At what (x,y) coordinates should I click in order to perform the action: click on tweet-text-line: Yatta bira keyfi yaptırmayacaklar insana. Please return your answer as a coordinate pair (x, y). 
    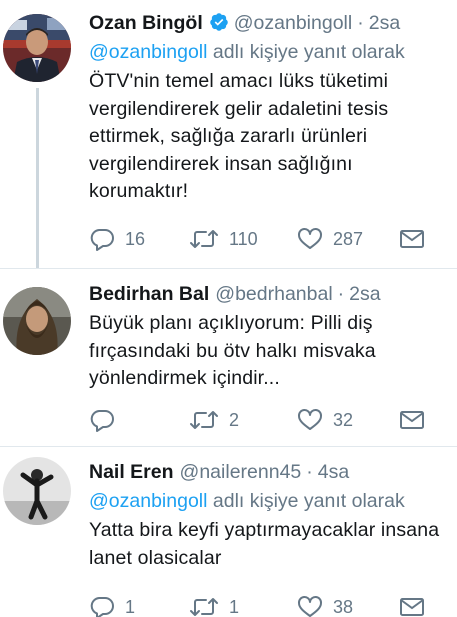
    Looking at the image, I should click on (264, 530).